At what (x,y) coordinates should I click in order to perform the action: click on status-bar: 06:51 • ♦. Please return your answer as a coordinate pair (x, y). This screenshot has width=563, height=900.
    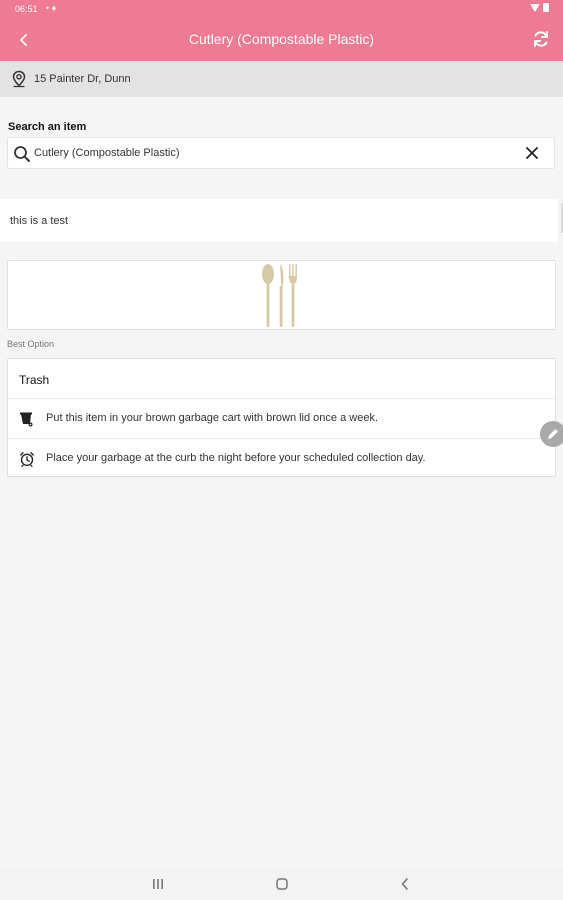
    Looking at the image, I should click on (281, 9).